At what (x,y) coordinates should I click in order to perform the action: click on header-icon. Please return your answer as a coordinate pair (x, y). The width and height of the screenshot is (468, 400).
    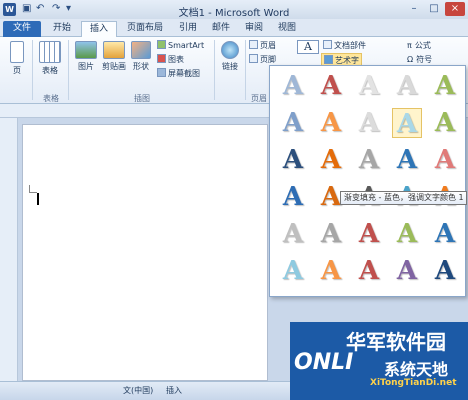
    Looking at the image, I should click on (253, 44).